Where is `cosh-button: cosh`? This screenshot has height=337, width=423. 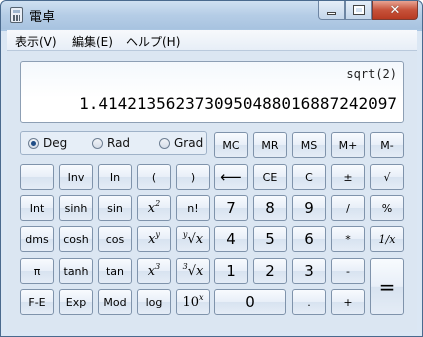 cosh-button: cosh is located at coordinates (76, 239).